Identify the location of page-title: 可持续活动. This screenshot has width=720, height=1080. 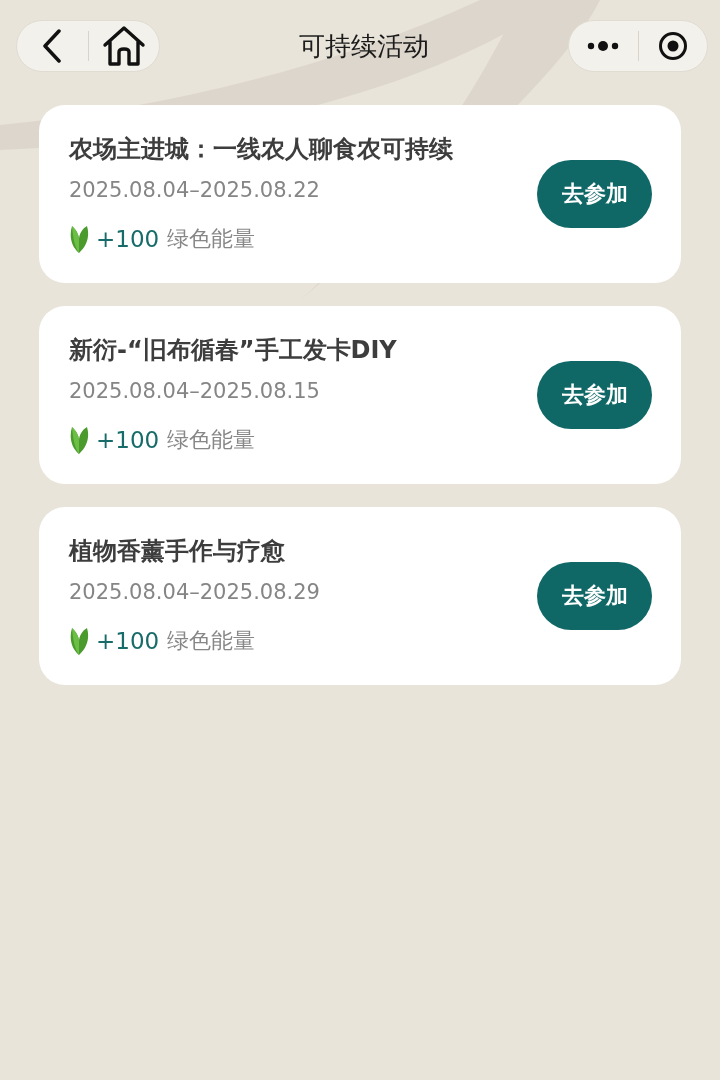
(364, 46).